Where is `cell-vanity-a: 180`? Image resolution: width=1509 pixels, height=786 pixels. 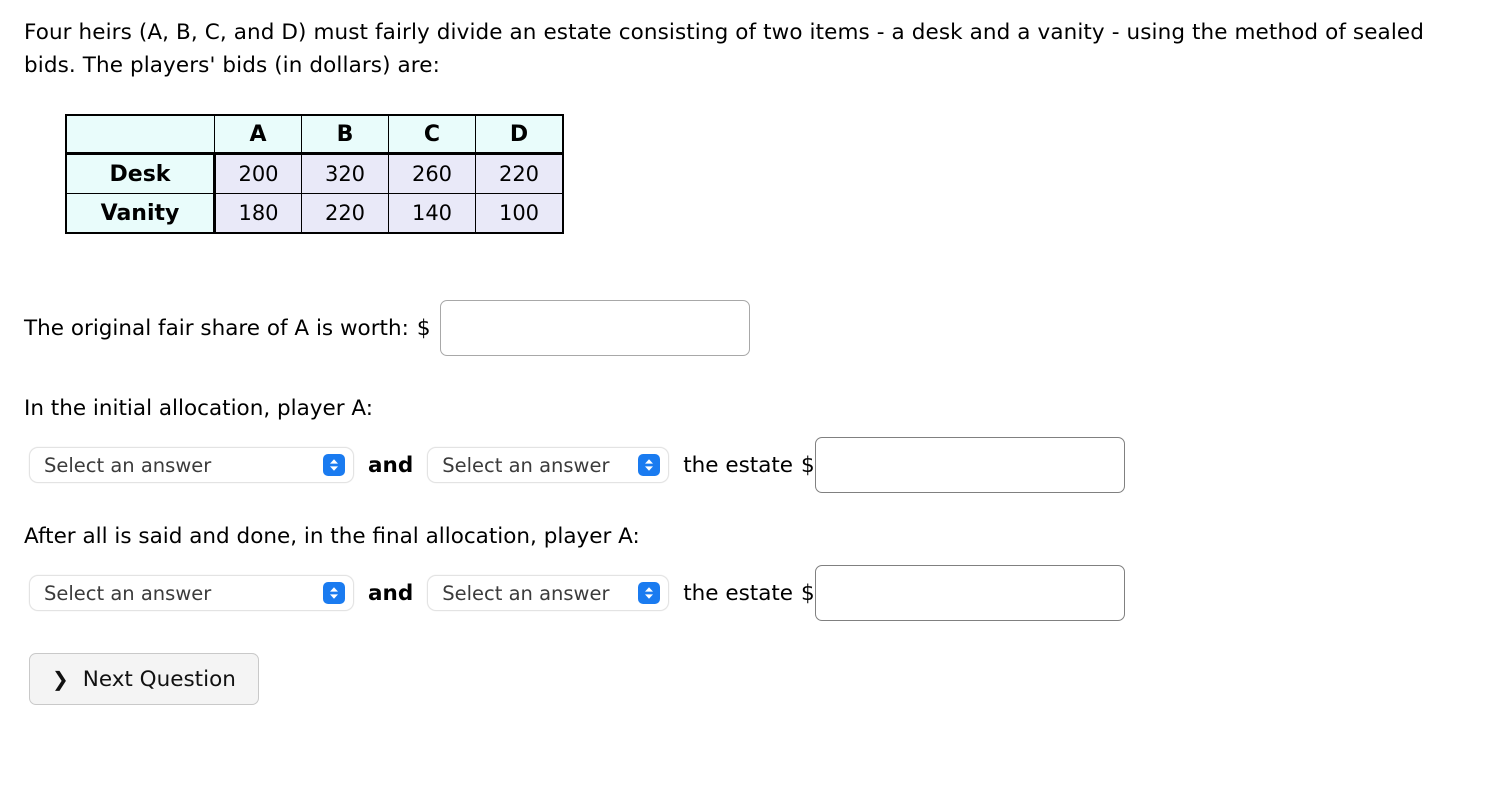 cell-vanity-a: 180 is located at coordinates (258, 213).